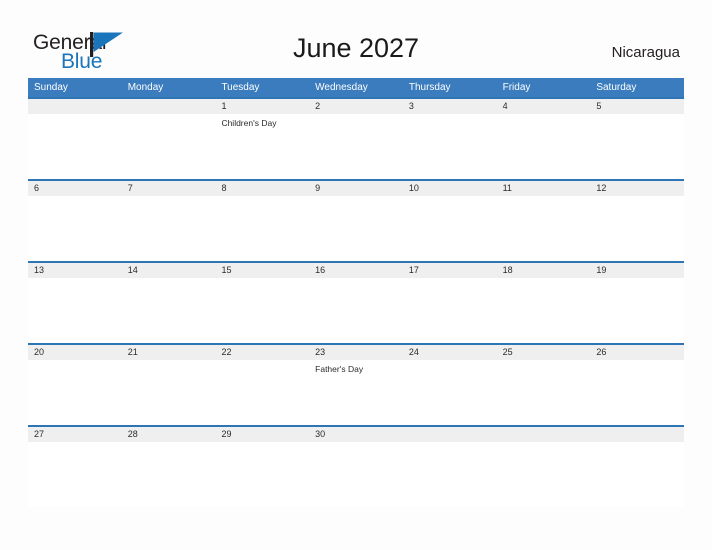  I want to click on day-number-21: 21, so click(169, 352).